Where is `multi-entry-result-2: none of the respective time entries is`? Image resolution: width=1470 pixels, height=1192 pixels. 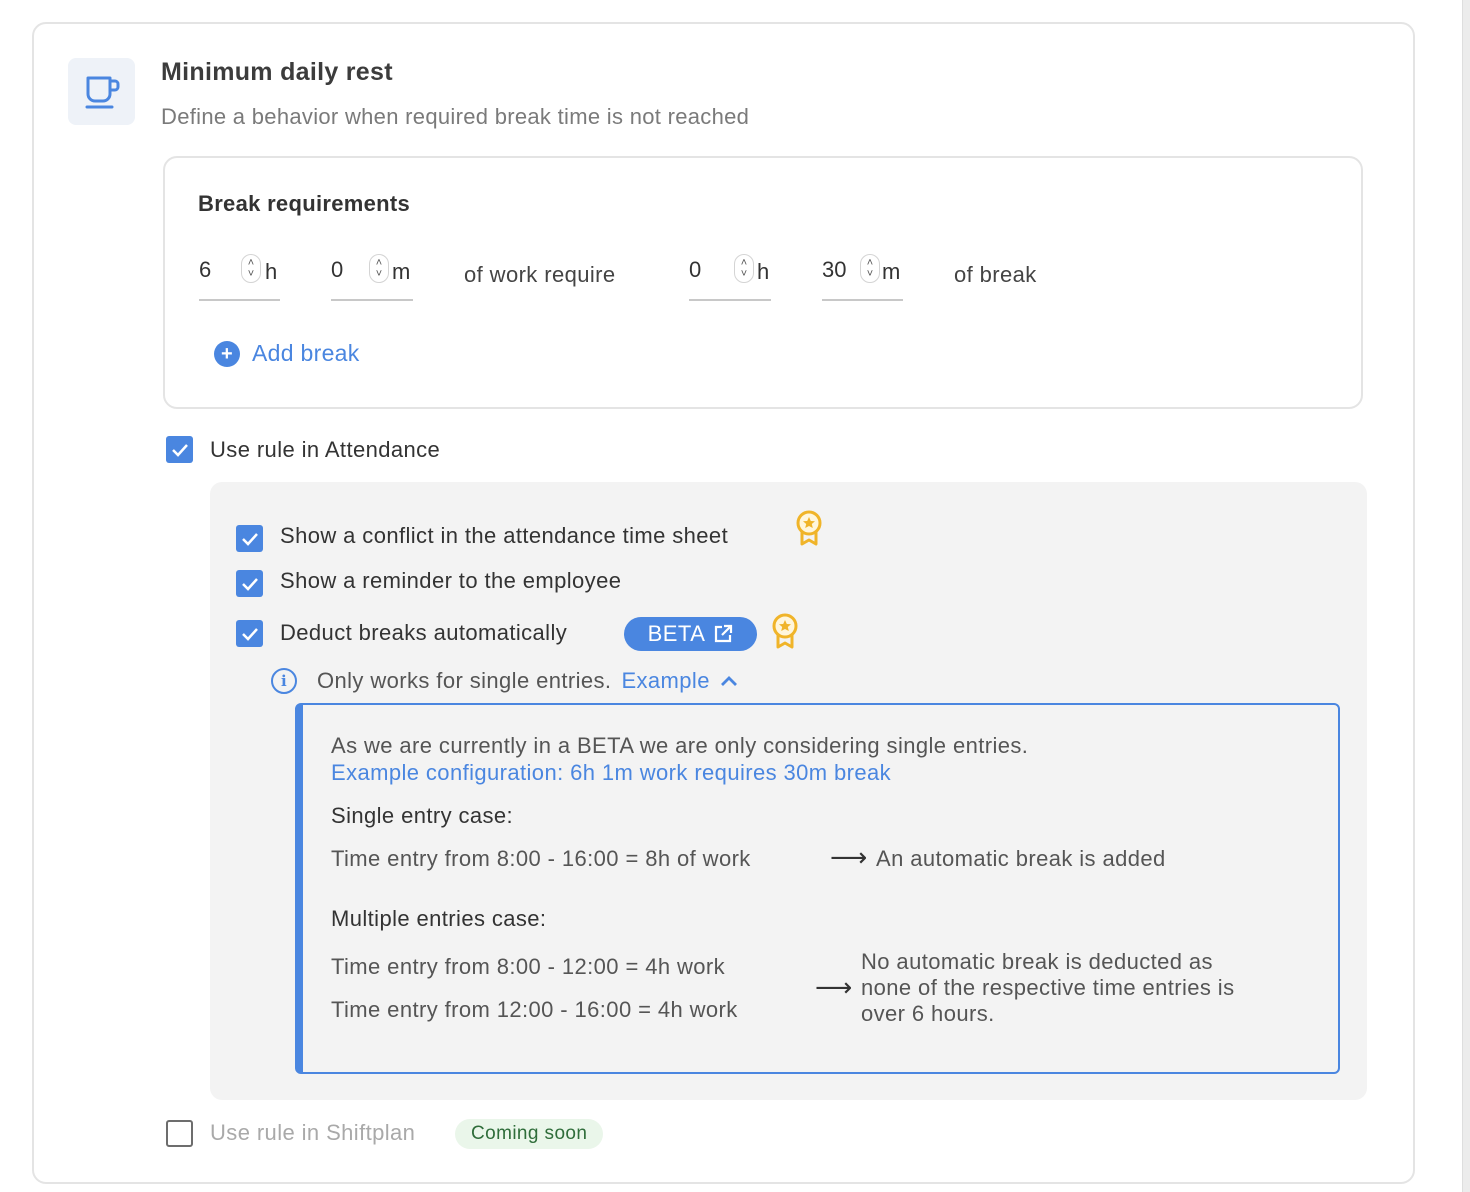 multi-entry-result-2: none of the respective time entries is is located at coordinates (1048, 987).